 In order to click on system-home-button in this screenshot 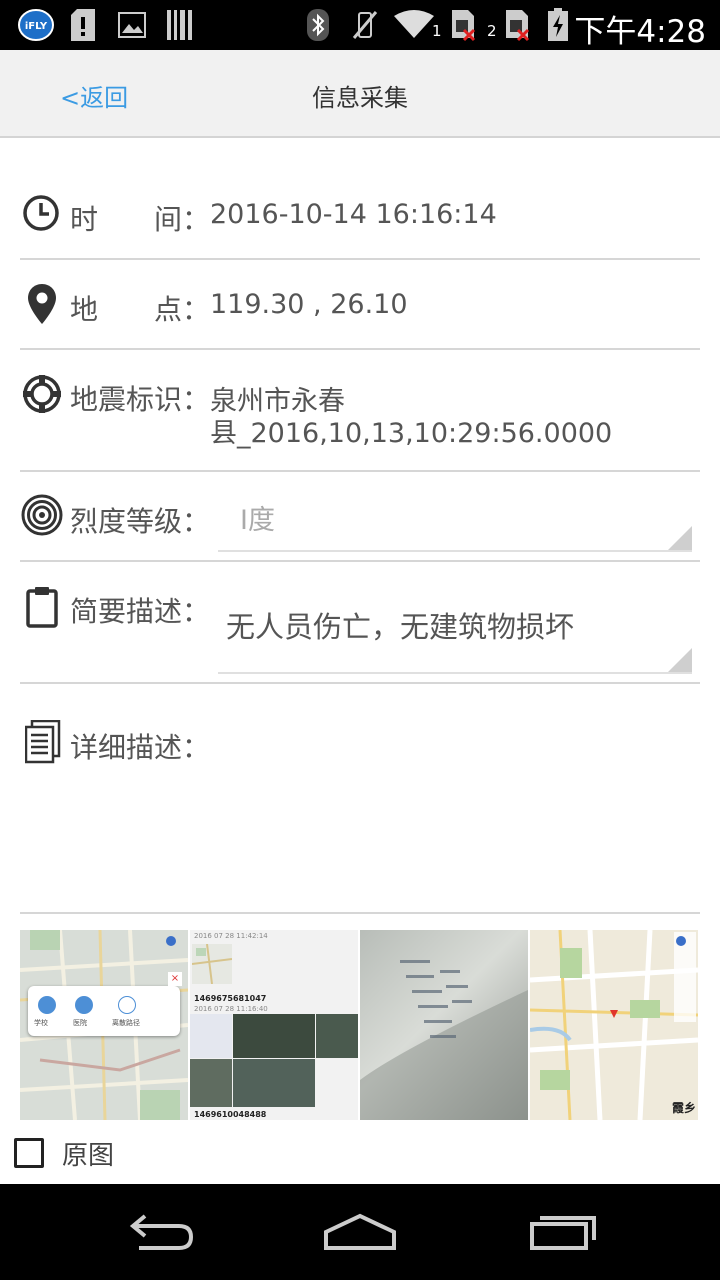, I will do `click(360, 1232)`.